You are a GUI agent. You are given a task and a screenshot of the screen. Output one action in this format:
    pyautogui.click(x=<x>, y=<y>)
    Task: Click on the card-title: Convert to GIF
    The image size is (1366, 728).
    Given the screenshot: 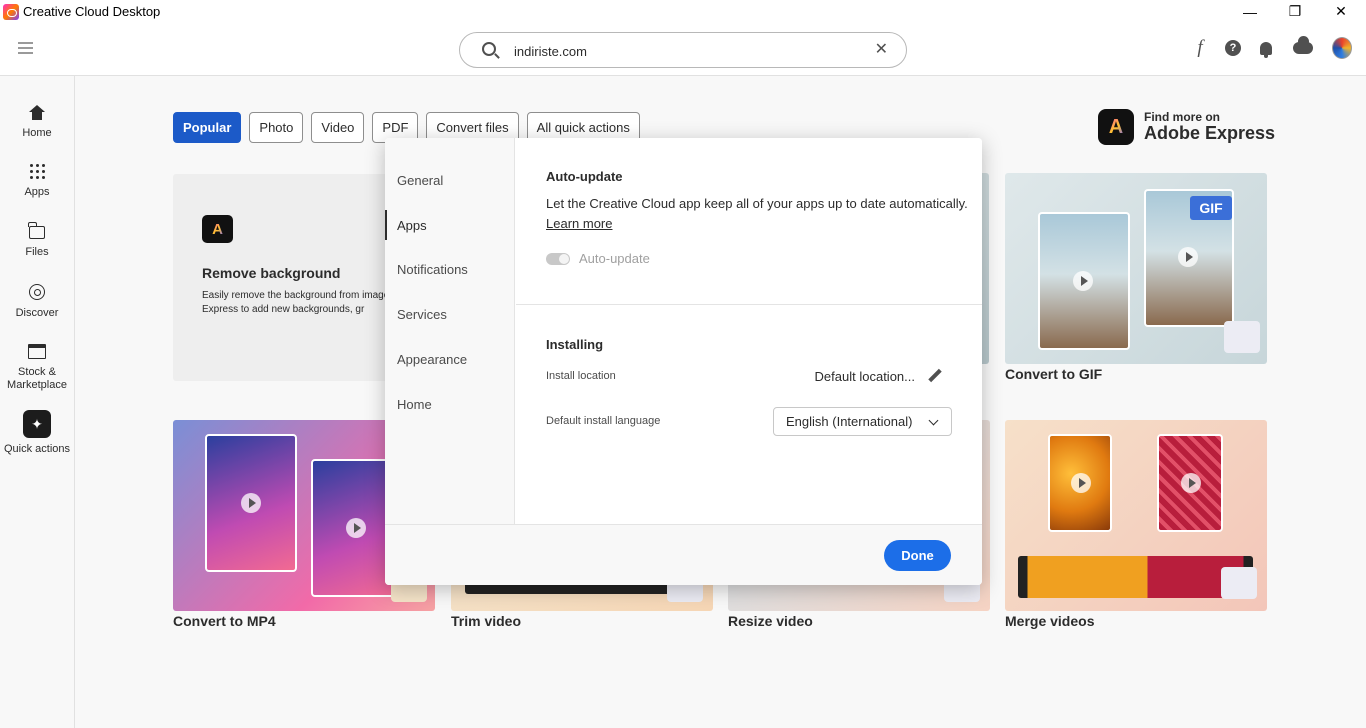 What is the action you would take?
    pyautogui.click(x=1054, y=374)
    